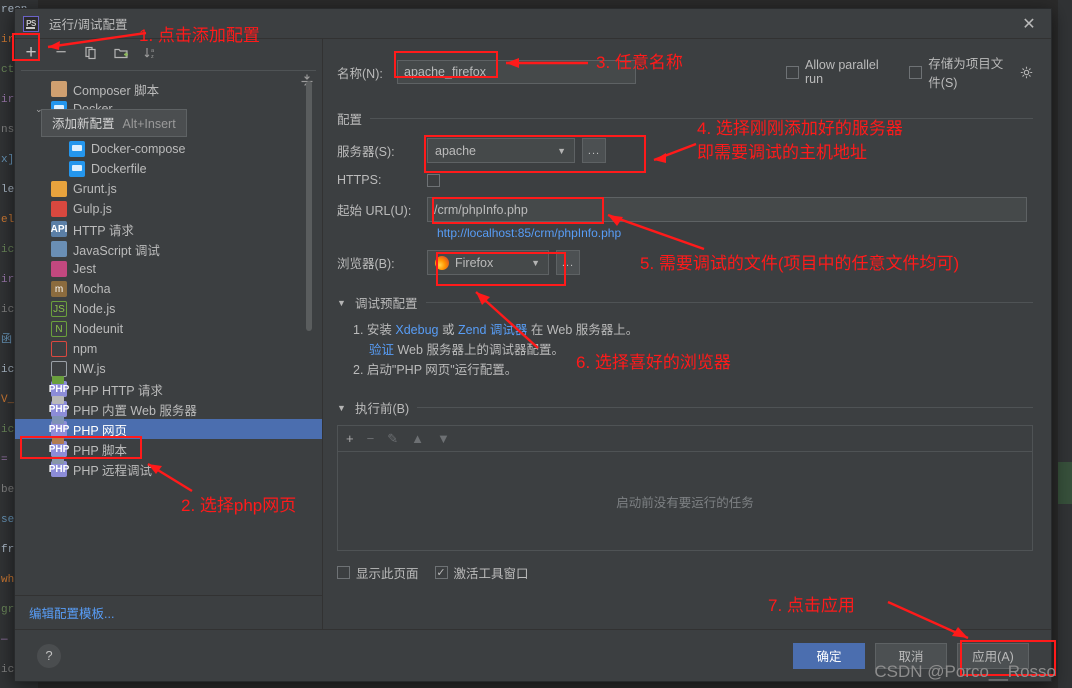 Image resolution: width=1072 pixels, height=688 pixels. What do you see at coordinates (492, 330) in the screenshot?
I see `zend-debugger-link: Zend 调试器` at bounding box center [492, 330].